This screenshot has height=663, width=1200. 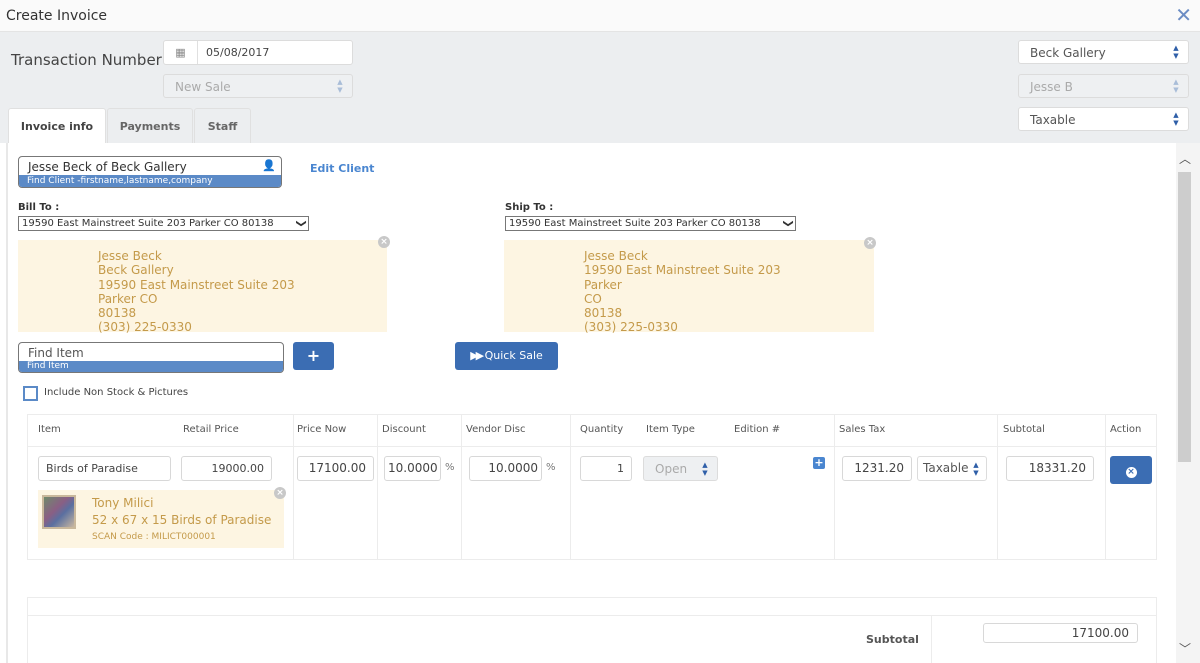 I want to click on sale-type-value: New Sale, so click(x=203, y=87).